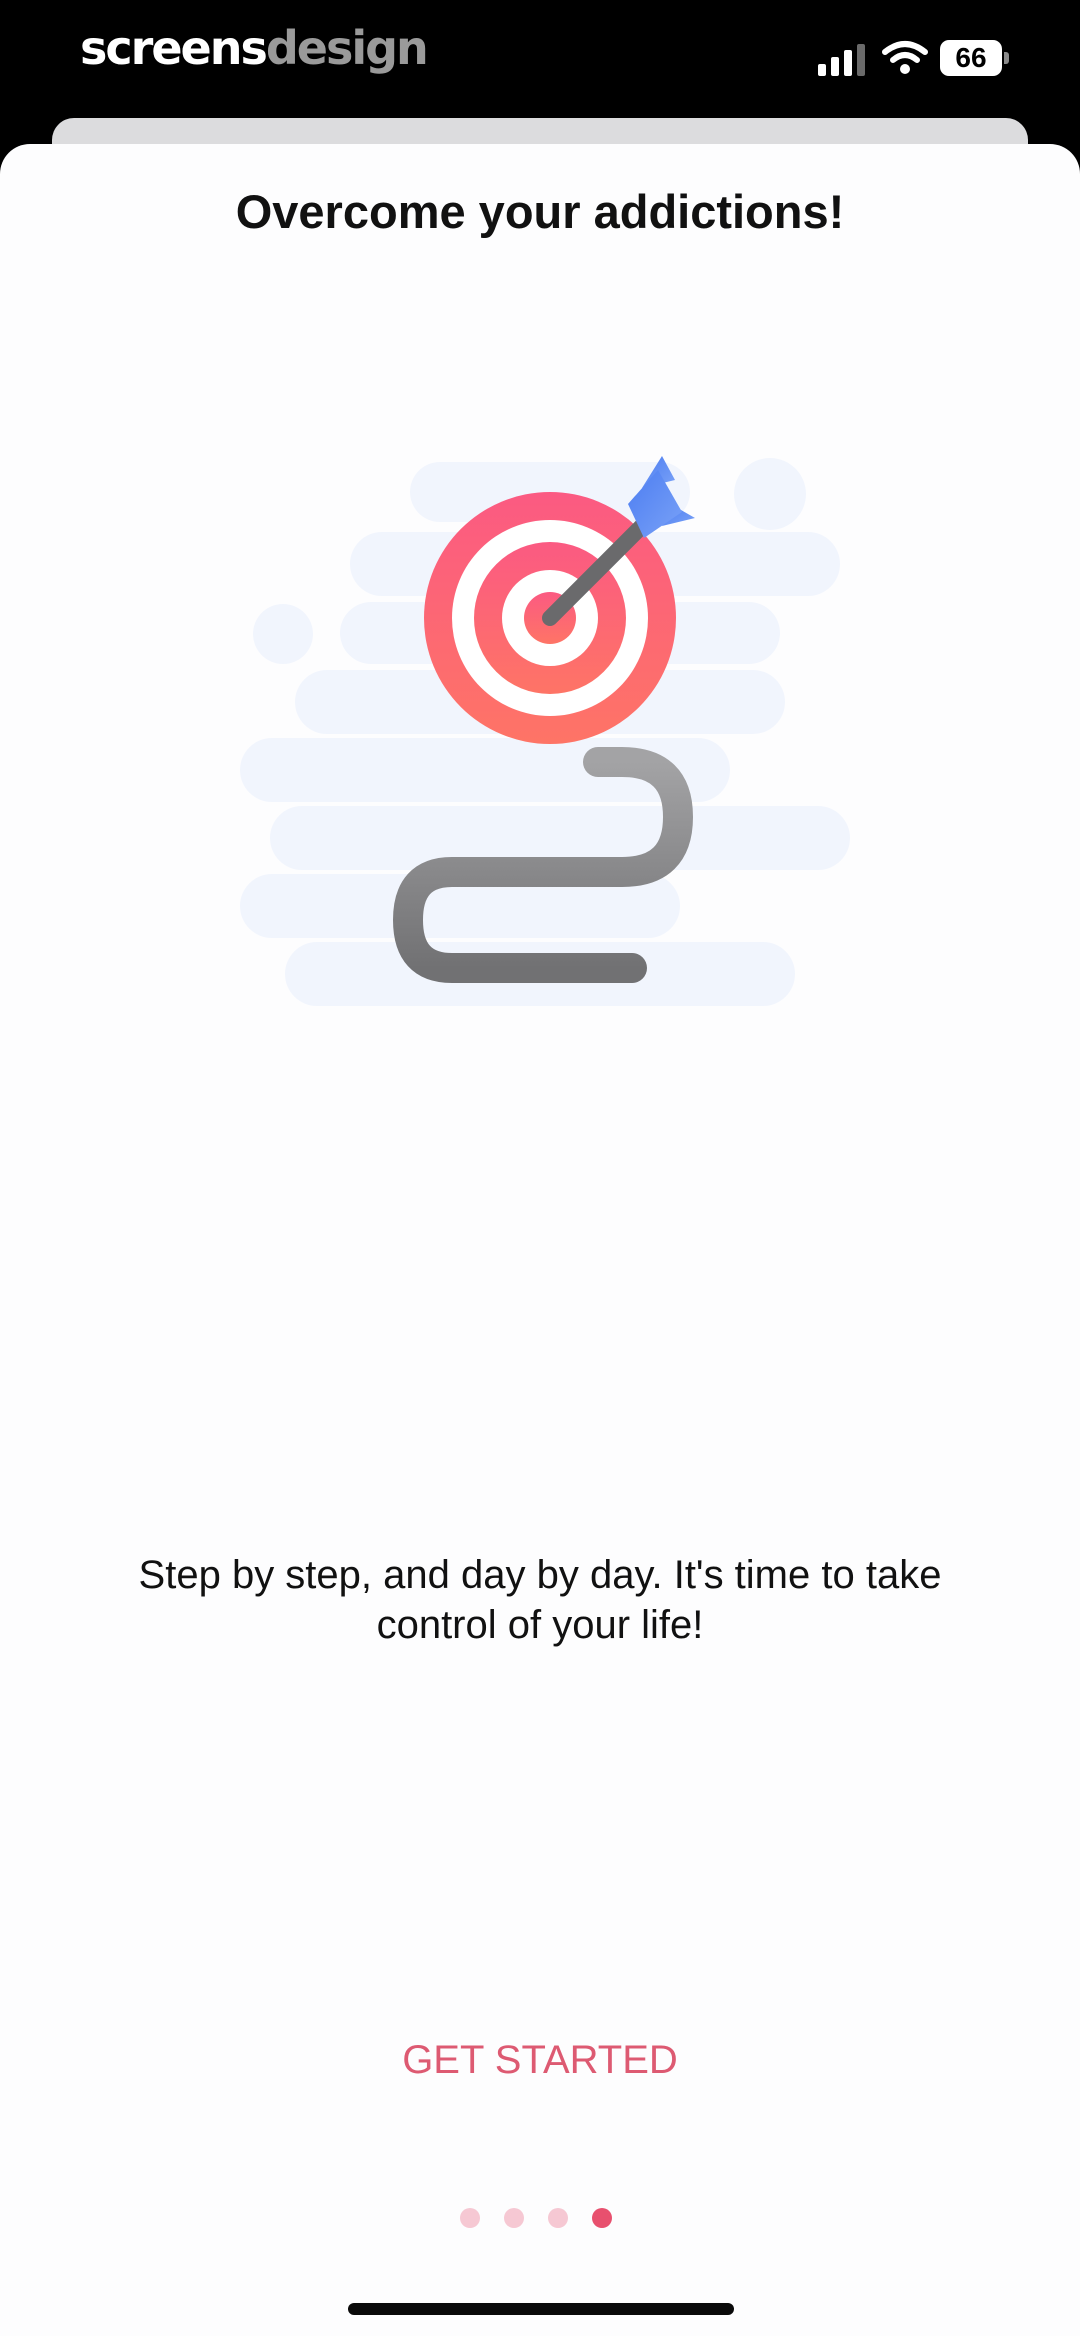  What do you see at coordinates (905, 57) in the screenshot?
I see `wifi-icon` at bounding box center [905, 57].